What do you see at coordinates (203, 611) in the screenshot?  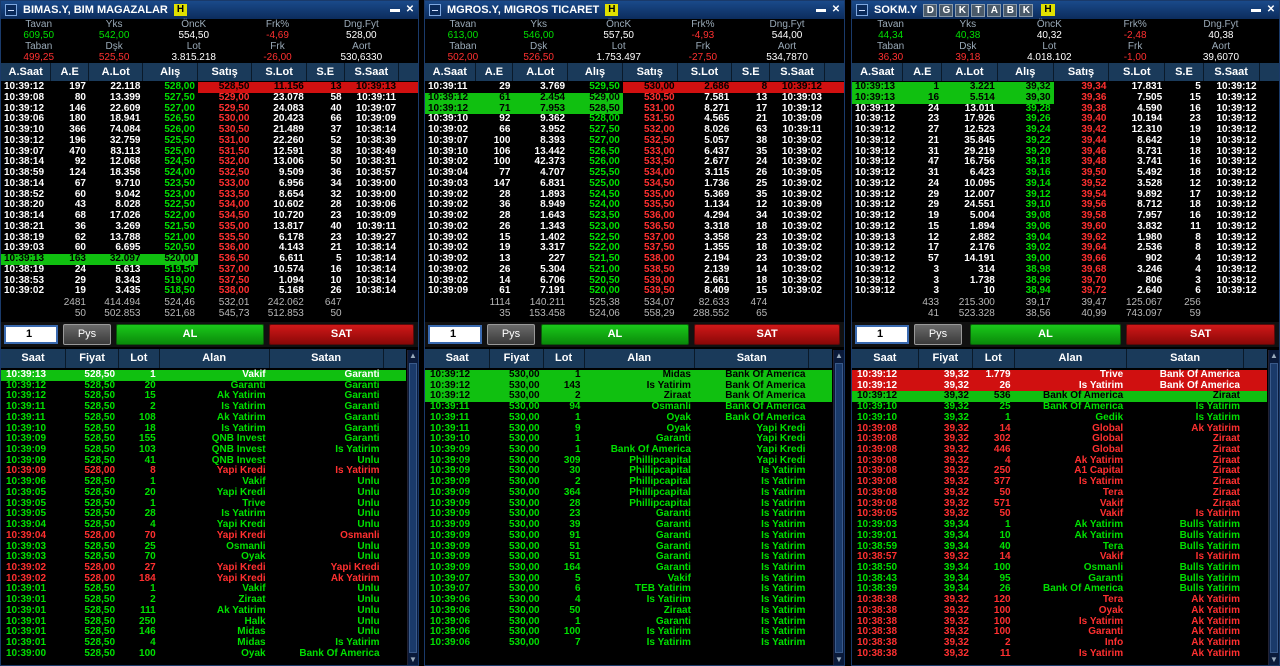 I see `trade-row: 10:39:01 528,50 111 Ak Yatirim Unlu` at bounding box center [203, 611].